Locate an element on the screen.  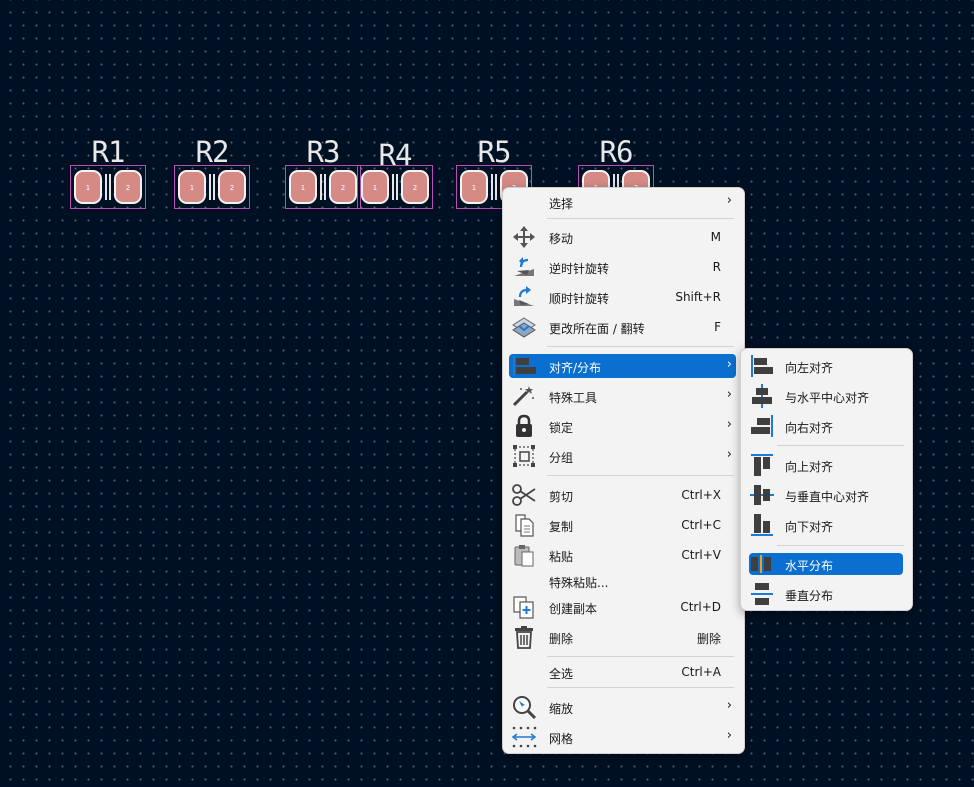
zoom-icon is located at coordinates (524, 707).